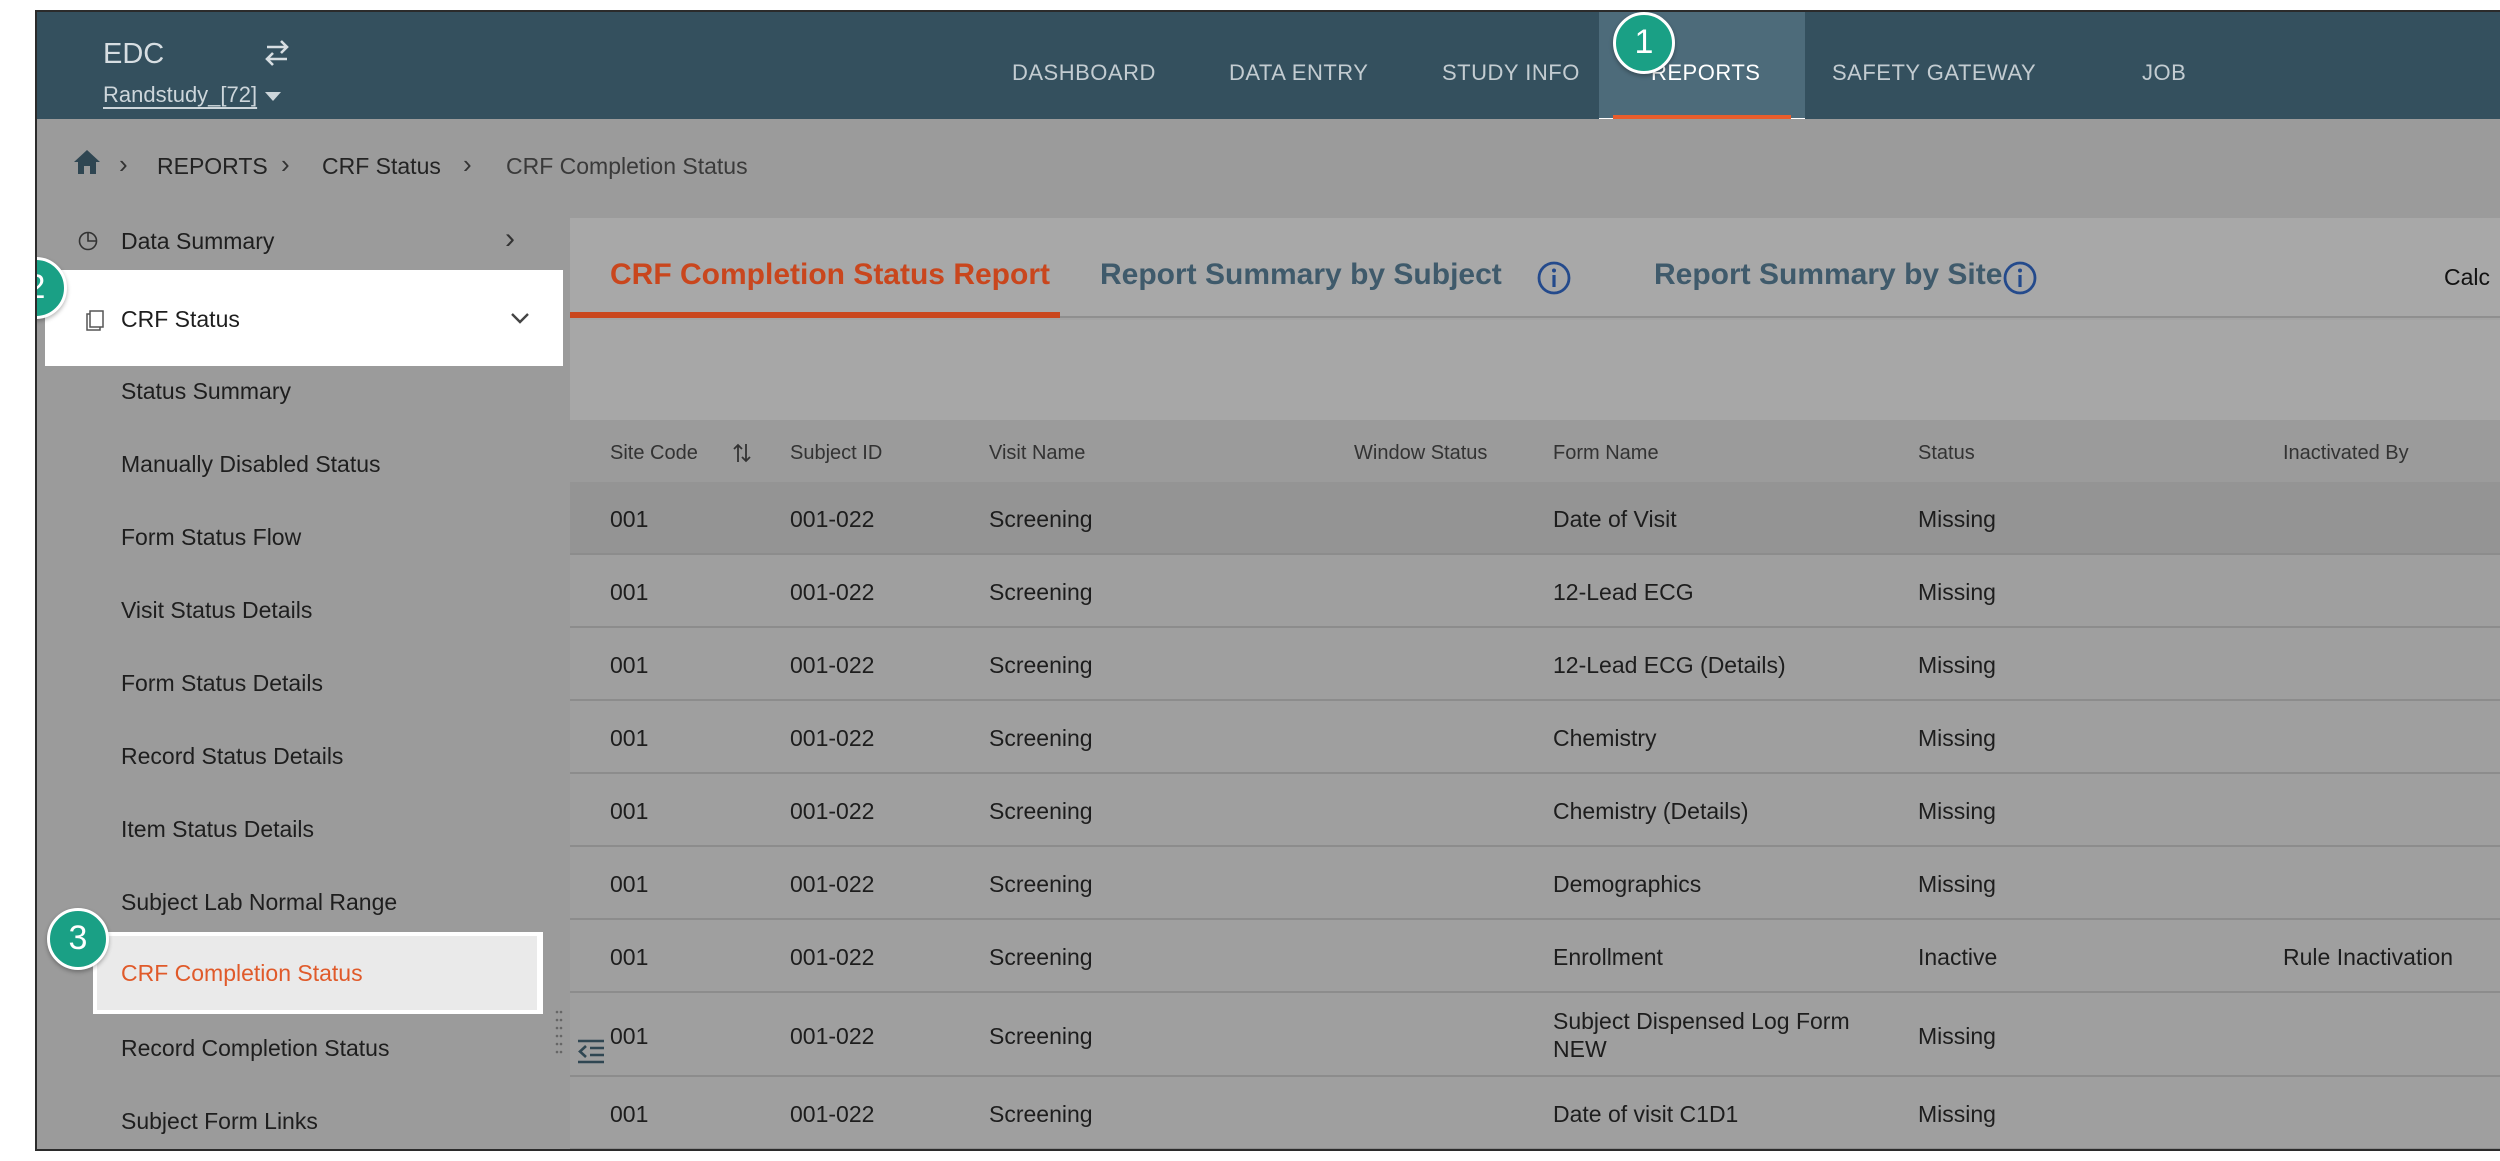 The height and width of the screenshot is (1161, 2500). Describe the element at coordinates (1037, 453) in the screenshot. I see `column-header-visit-name: Visit Name` at that location.